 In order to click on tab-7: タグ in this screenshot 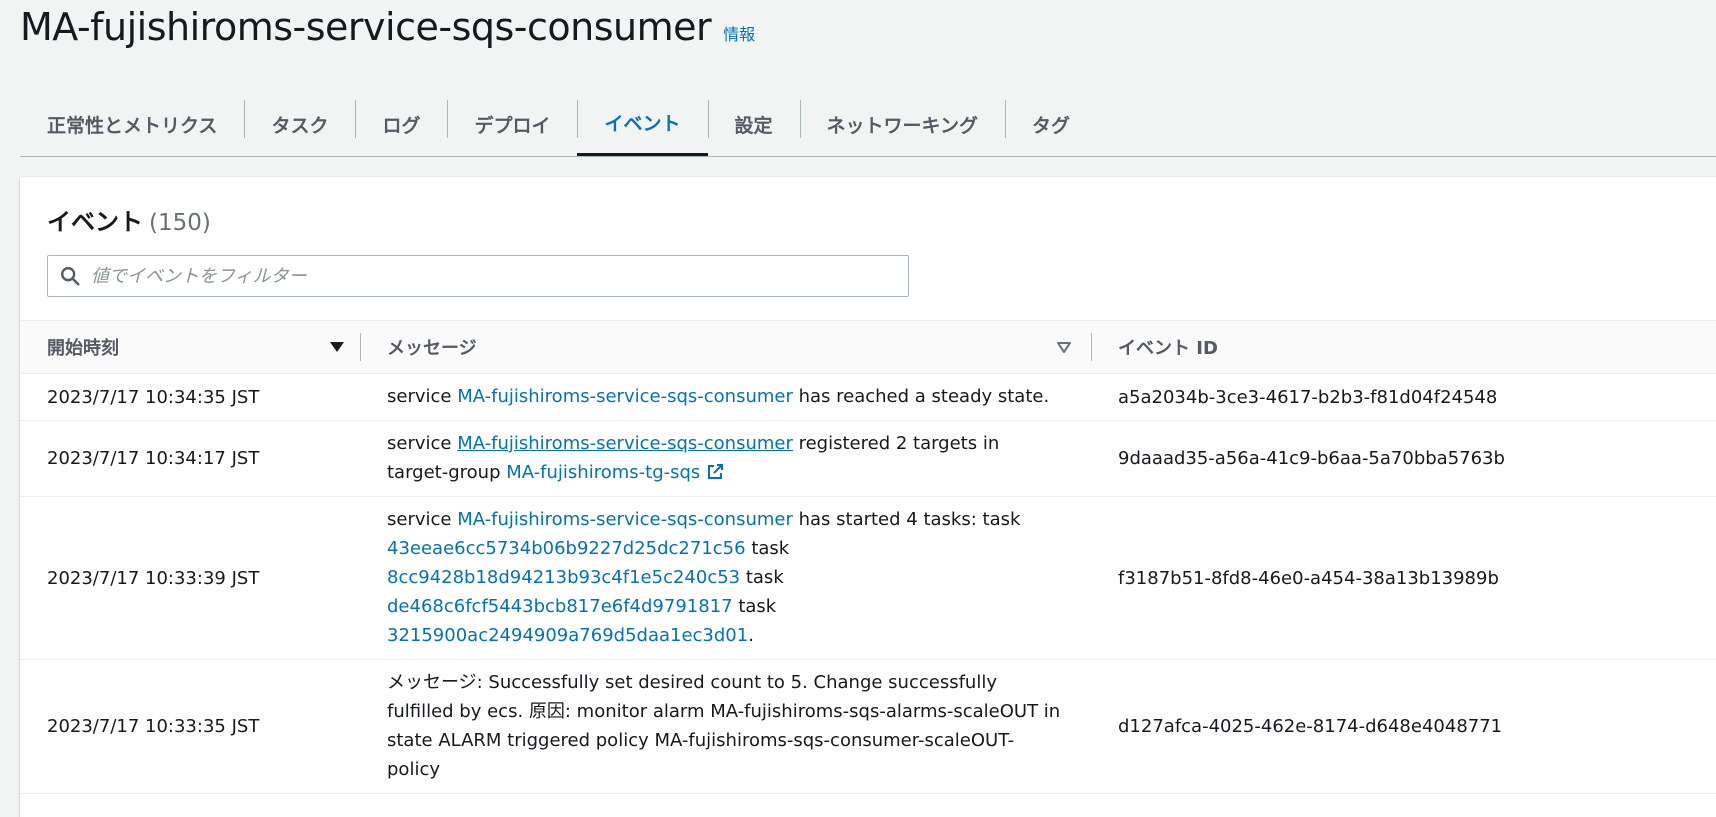, I will do `click(1050, 124)`.